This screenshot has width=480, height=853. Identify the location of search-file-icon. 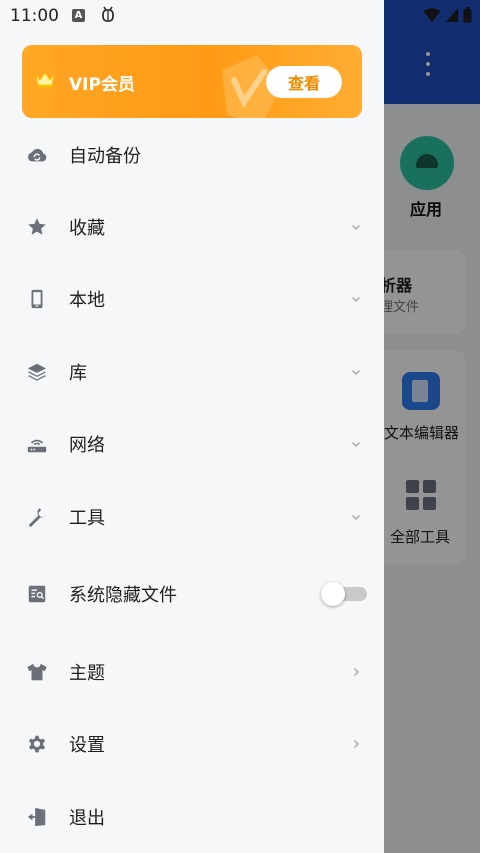
(37, 594).